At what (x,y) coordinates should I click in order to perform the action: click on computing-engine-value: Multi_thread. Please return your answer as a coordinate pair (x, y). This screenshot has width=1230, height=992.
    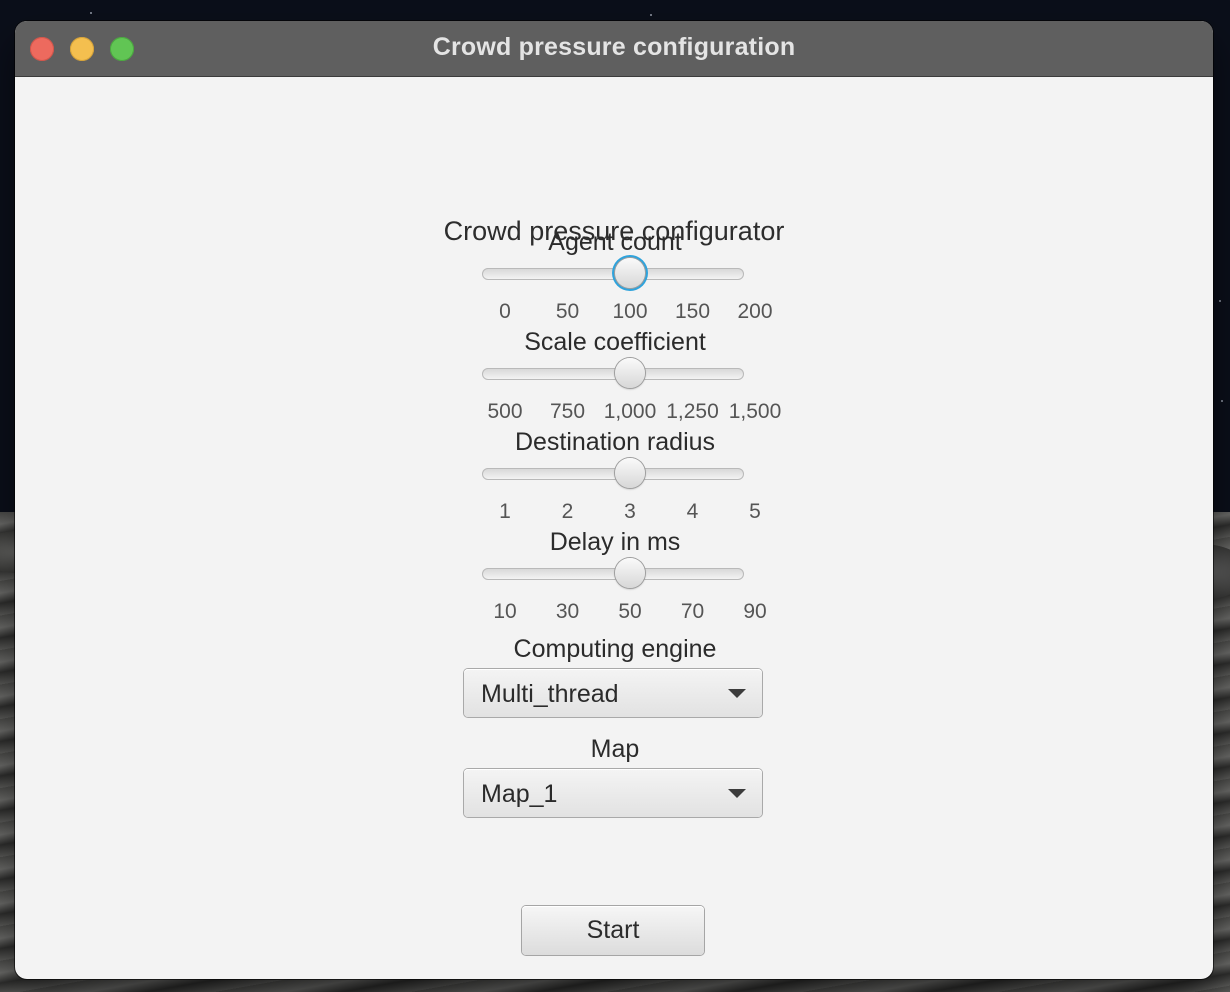
    Looking at the image, I should click on (550, 694).